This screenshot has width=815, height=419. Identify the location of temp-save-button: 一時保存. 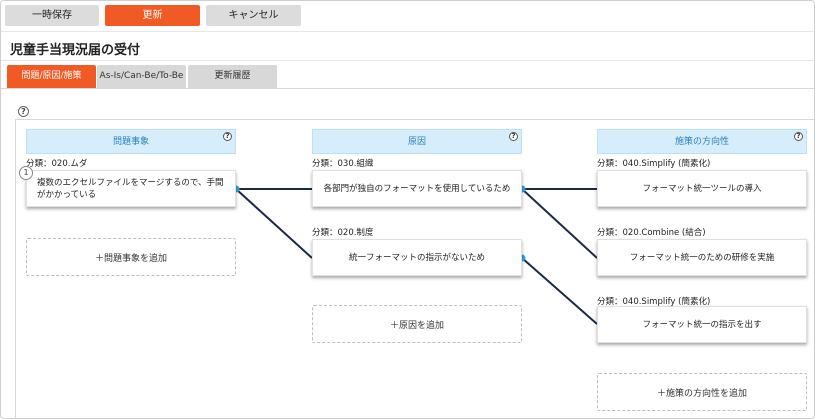
(52, 15).